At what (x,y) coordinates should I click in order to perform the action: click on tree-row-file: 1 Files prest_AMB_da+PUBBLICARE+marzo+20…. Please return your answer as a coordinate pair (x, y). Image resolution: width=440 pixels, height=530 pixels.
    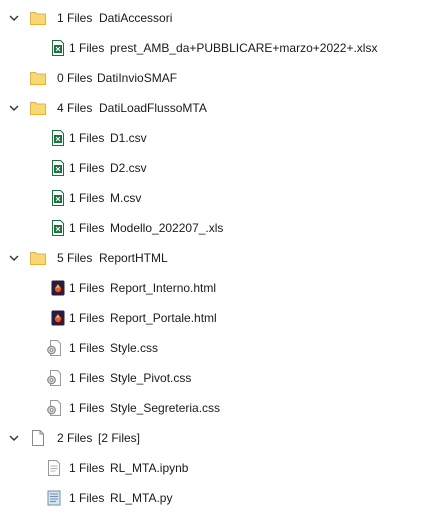
    Looking at the image, I should click on (220, 48).